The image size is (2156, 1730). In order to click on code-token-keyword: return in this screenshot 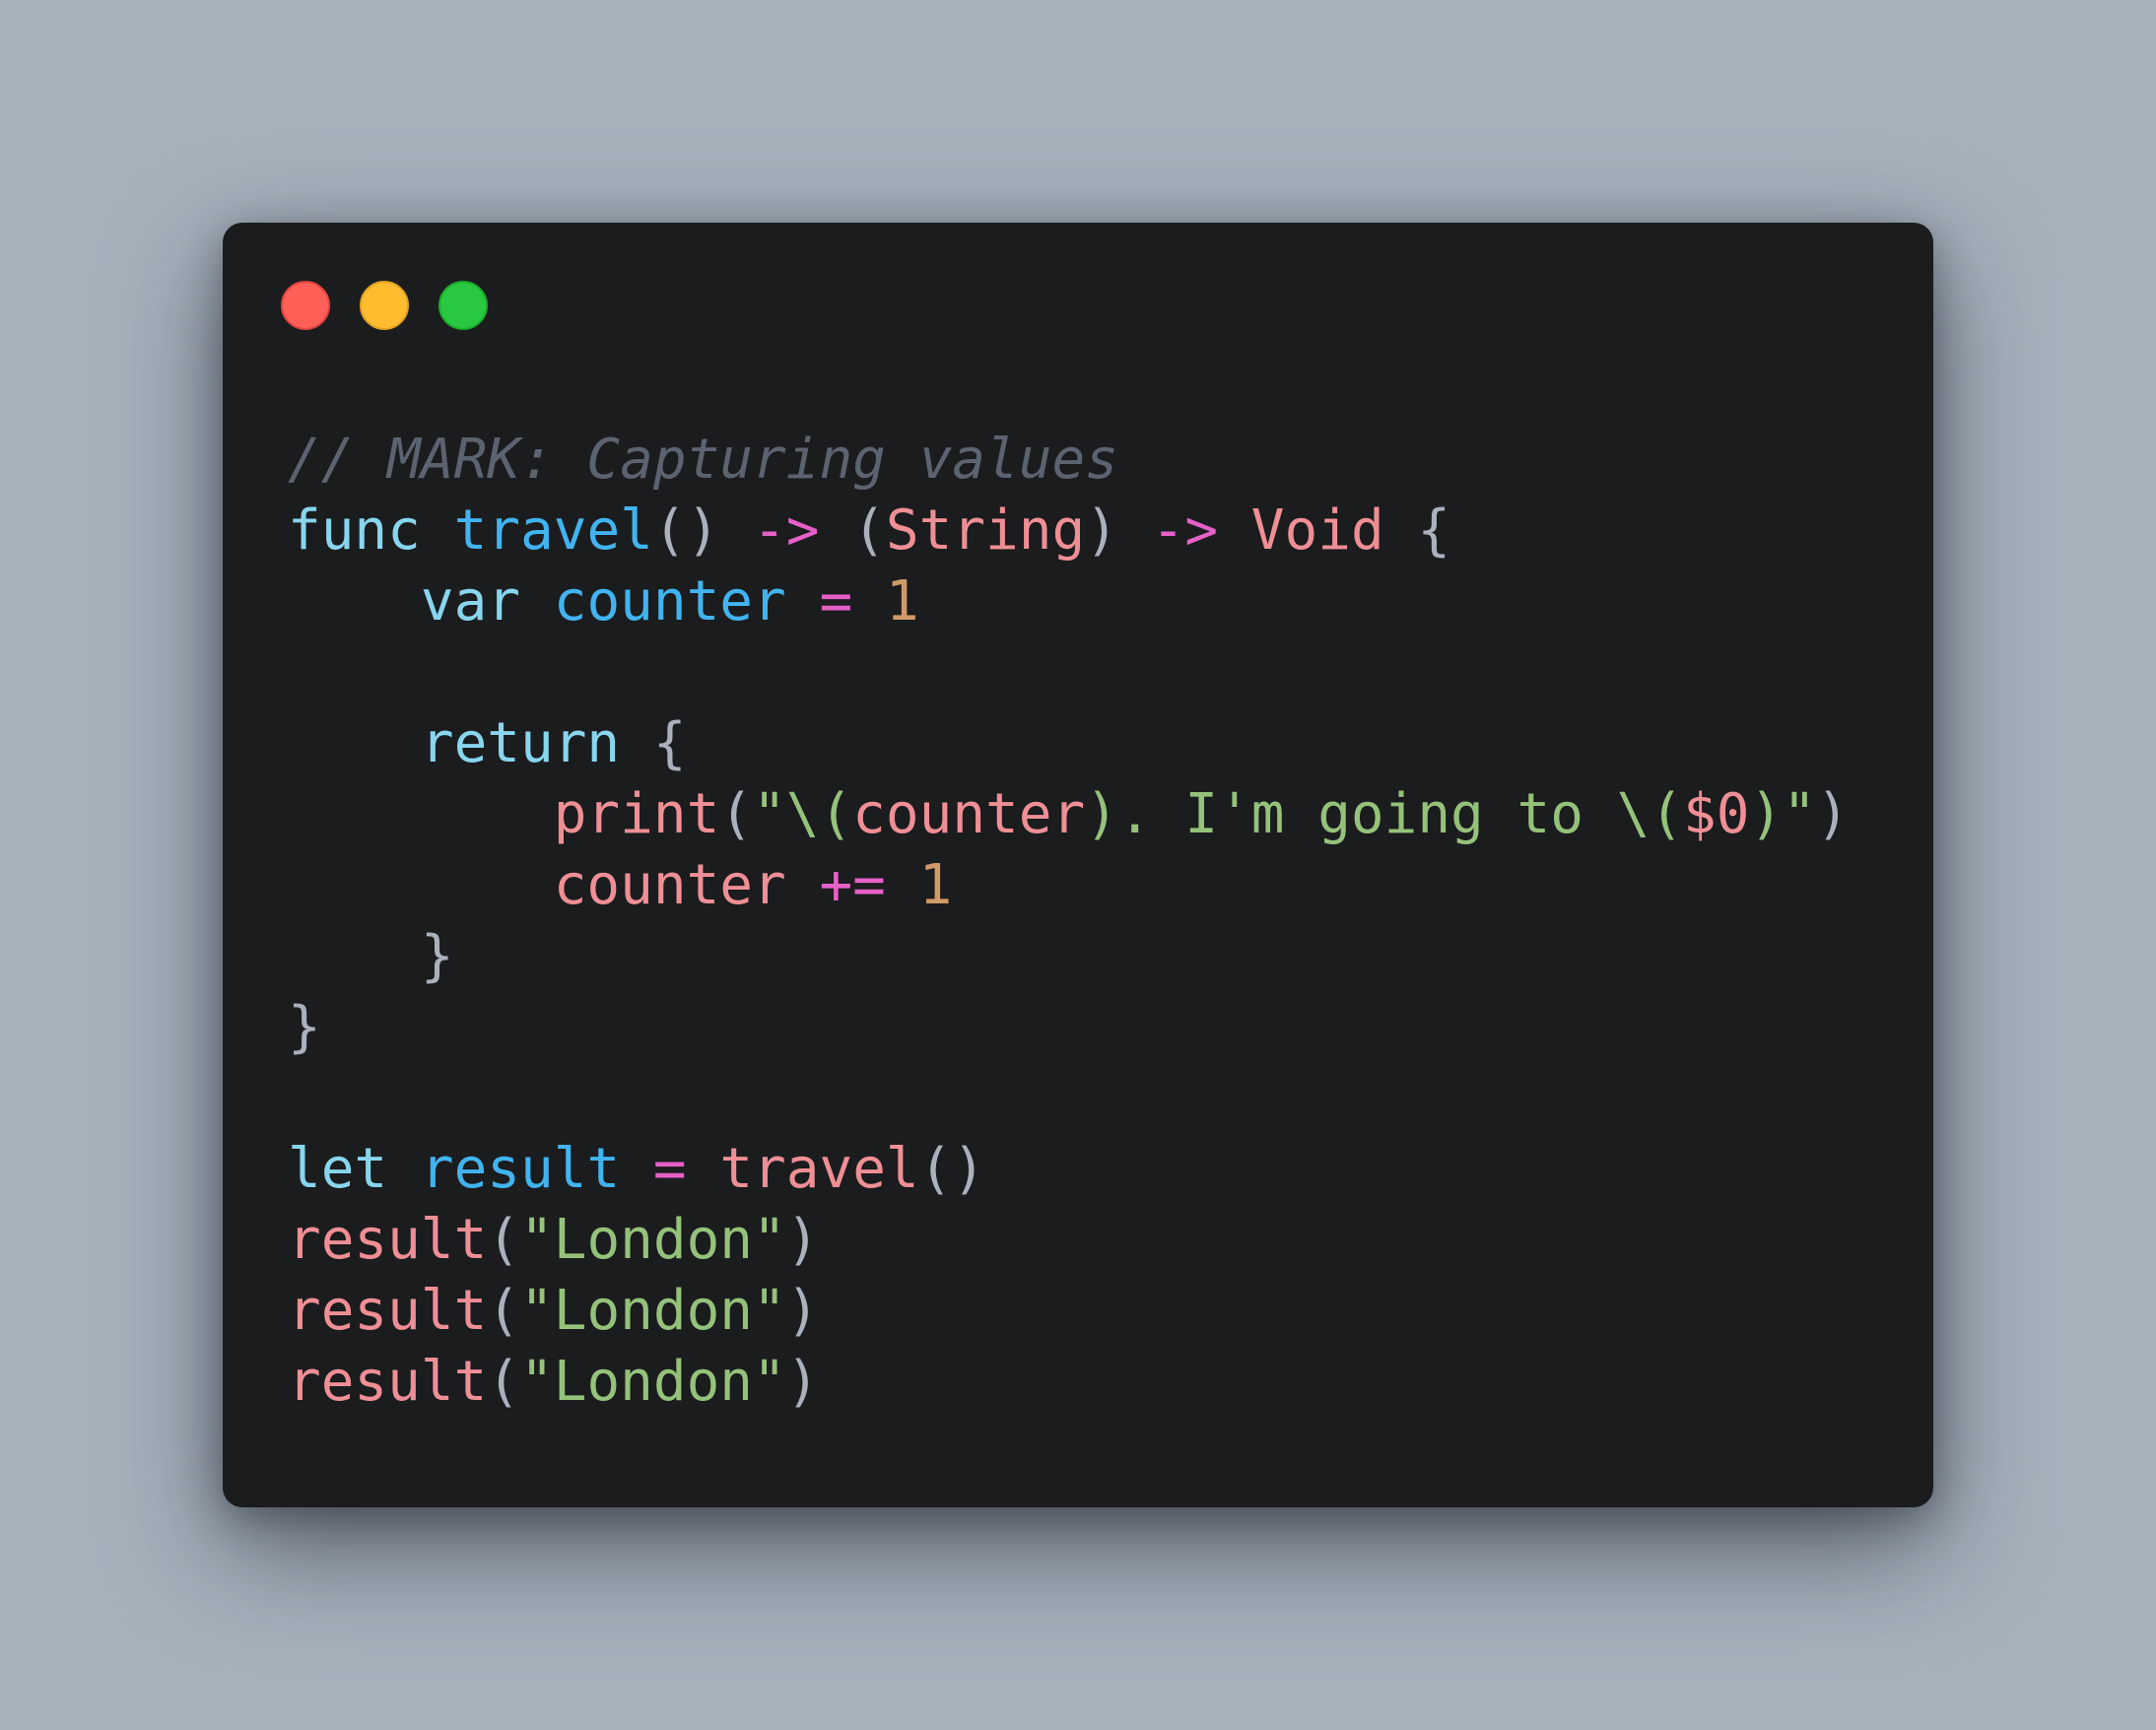, I will do `click(520, 743)`.